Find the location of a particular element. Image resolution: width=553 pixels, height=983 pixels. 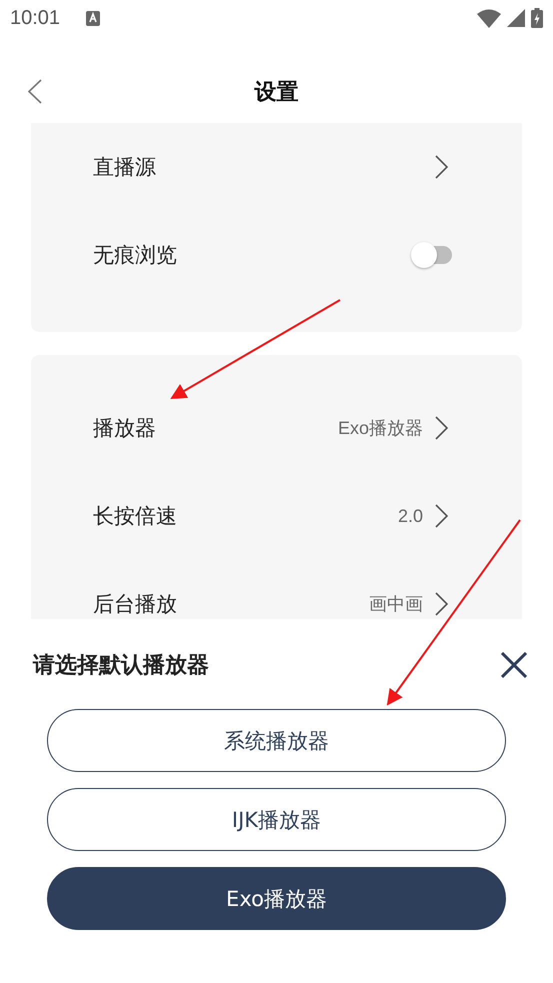

keyboard-notification-icon is located at coordinates (93, 18).